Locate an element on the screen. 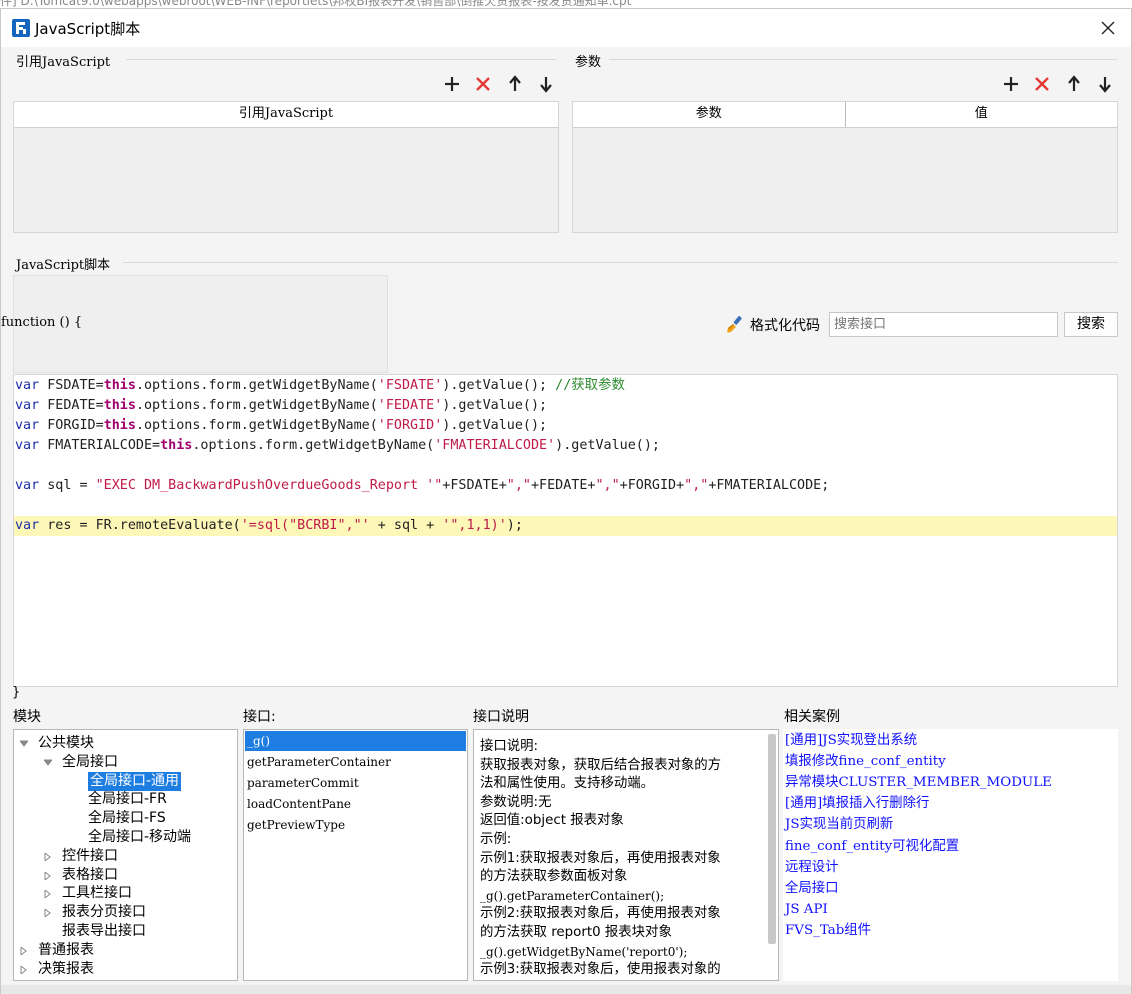 This screenshot has width=1132, height=994. param-move-down-icon is located at coordinates (1105, 84).